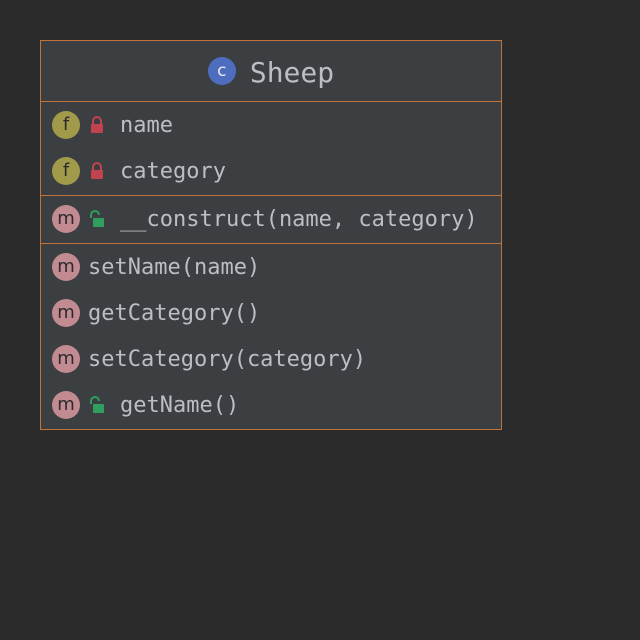 The height and width of the screenshot is (640, 640). Describe the element at coordinates (299, 219) in the screenshot. I see `constructor-label: __construct(name, category)` at that location.